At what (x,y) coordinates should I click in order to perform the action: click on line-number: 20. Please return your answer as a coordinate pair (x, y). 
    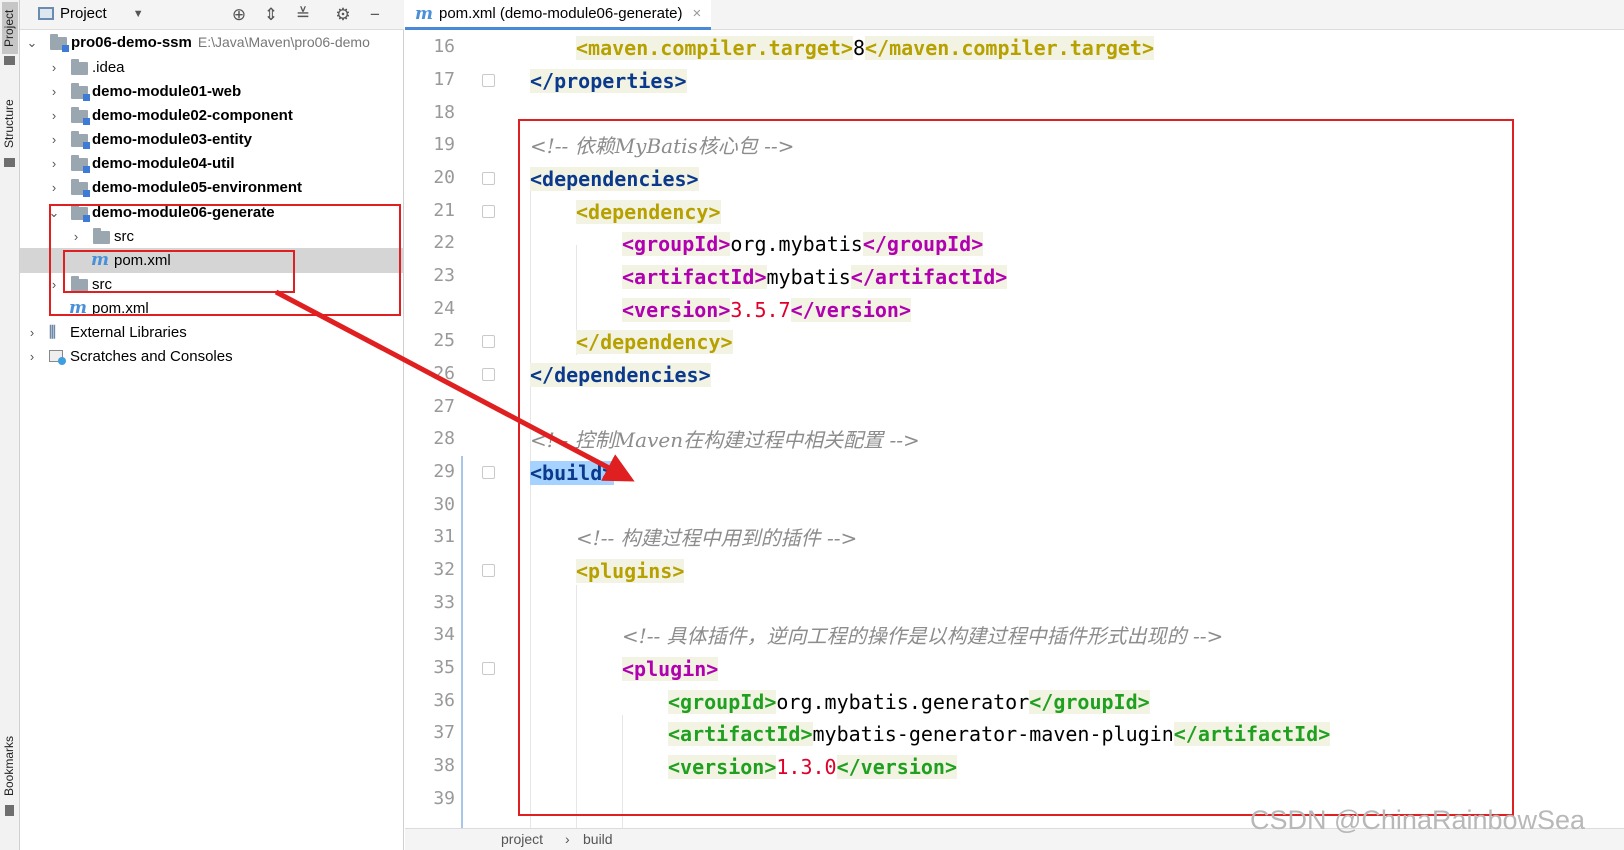
    Looking at the image, I should click on (444, 177).